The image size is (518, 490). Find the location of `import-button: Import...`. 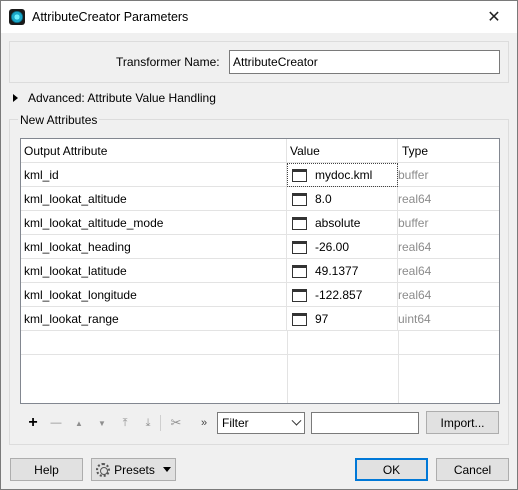

import-button: Import... is located at coordinates (462, 422).